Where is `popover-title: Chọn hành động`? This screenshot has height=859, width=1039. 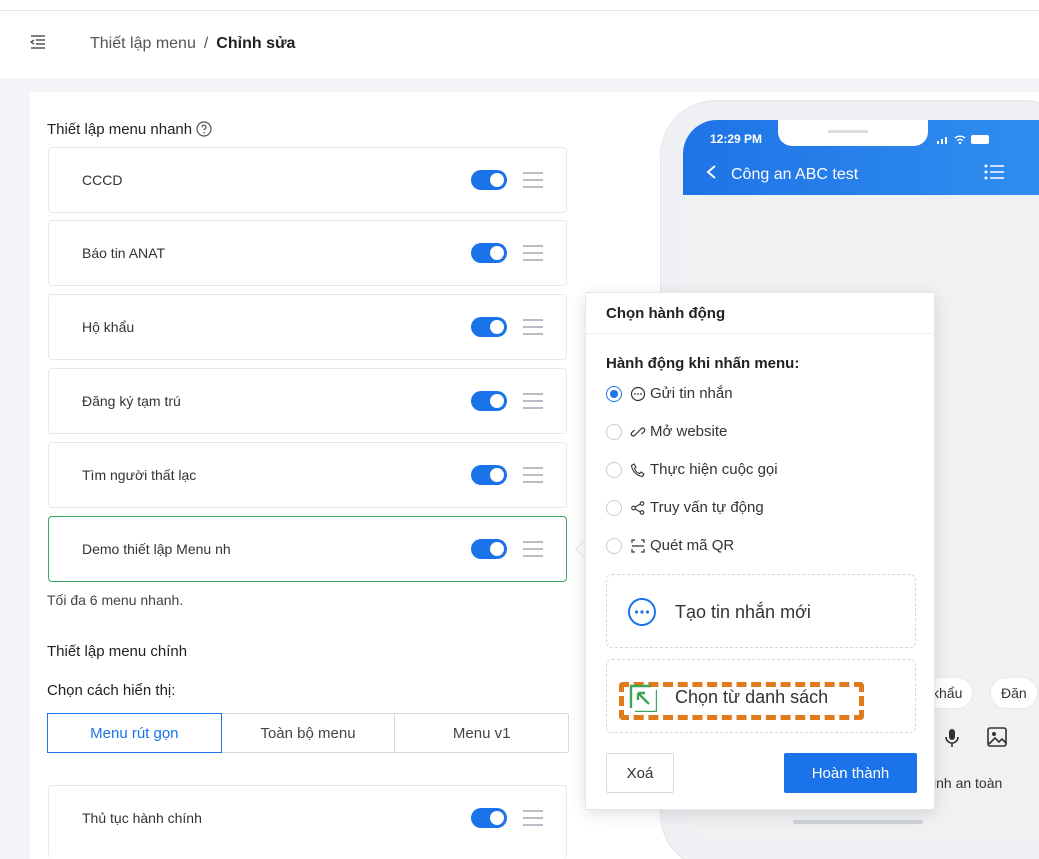
popover-title: Chọn hành động is located at coordinates (666, 313).